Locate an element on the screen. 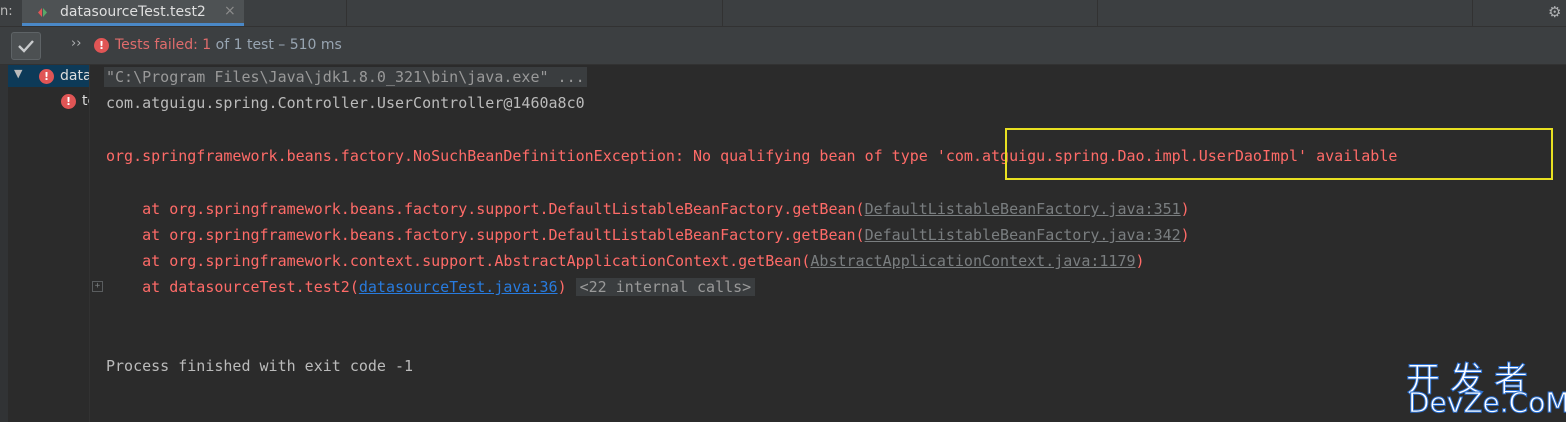 This screenshot has height=422, width=1566. test-tree: ▼ ! datasourceTest ! test2 is located at coordinates (45, 243).